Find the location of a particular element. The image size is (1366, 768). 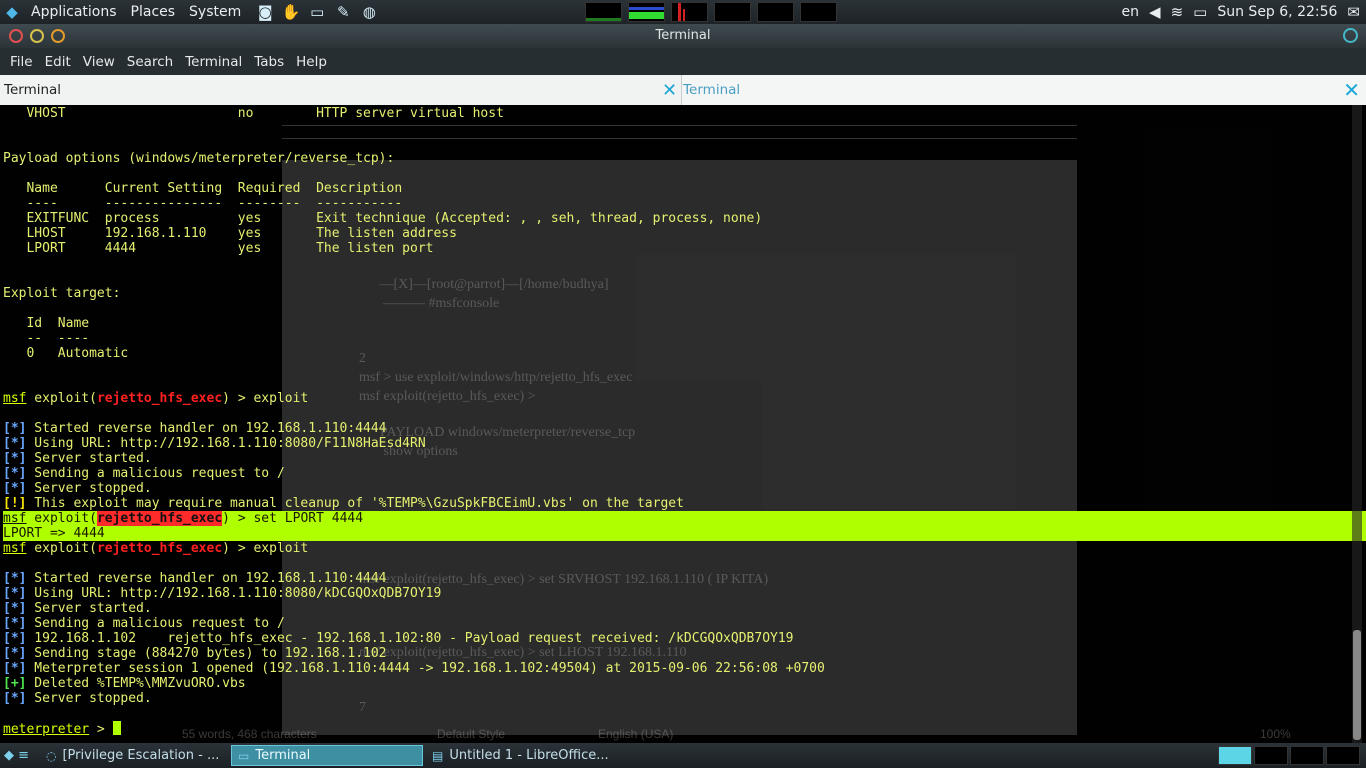

terminal-line: Exploit target: is located at coordinates (62, 293).